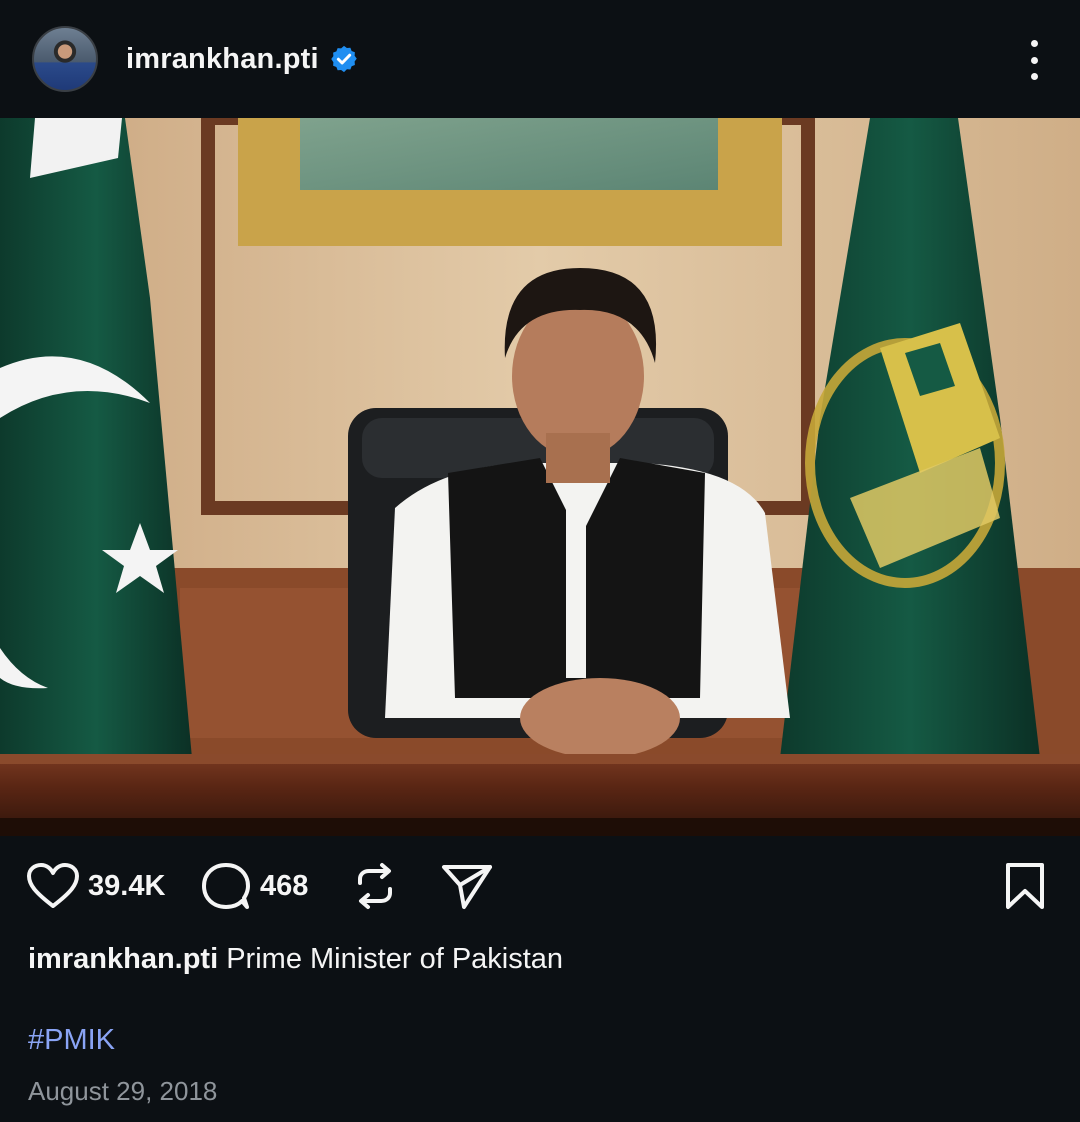 The height and width of the screenshot is (1122, 1080). I want to click on profile-avatar, so click(65, 59).